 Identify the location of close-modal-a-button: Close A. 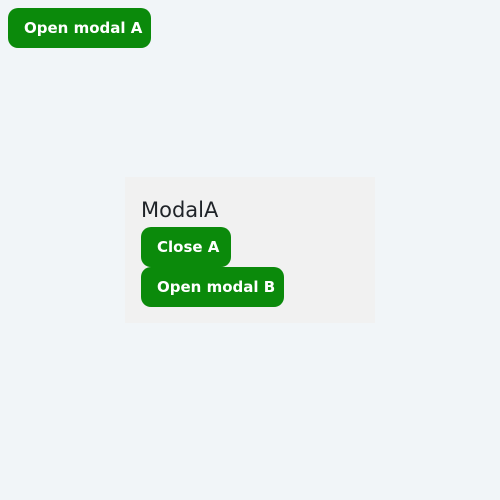
(186, 247).